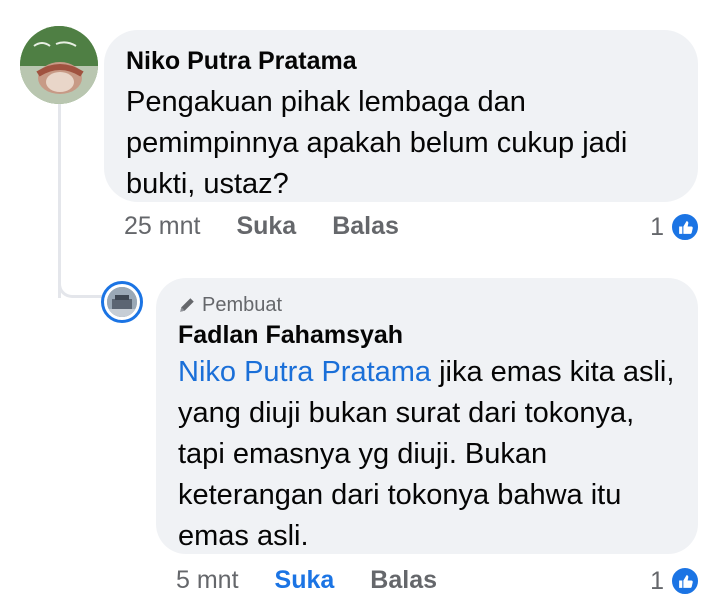  What do you see at coordinates (187, 305) in the screenshot?
I see `pencil-icon` at bounding box center [187, 305].